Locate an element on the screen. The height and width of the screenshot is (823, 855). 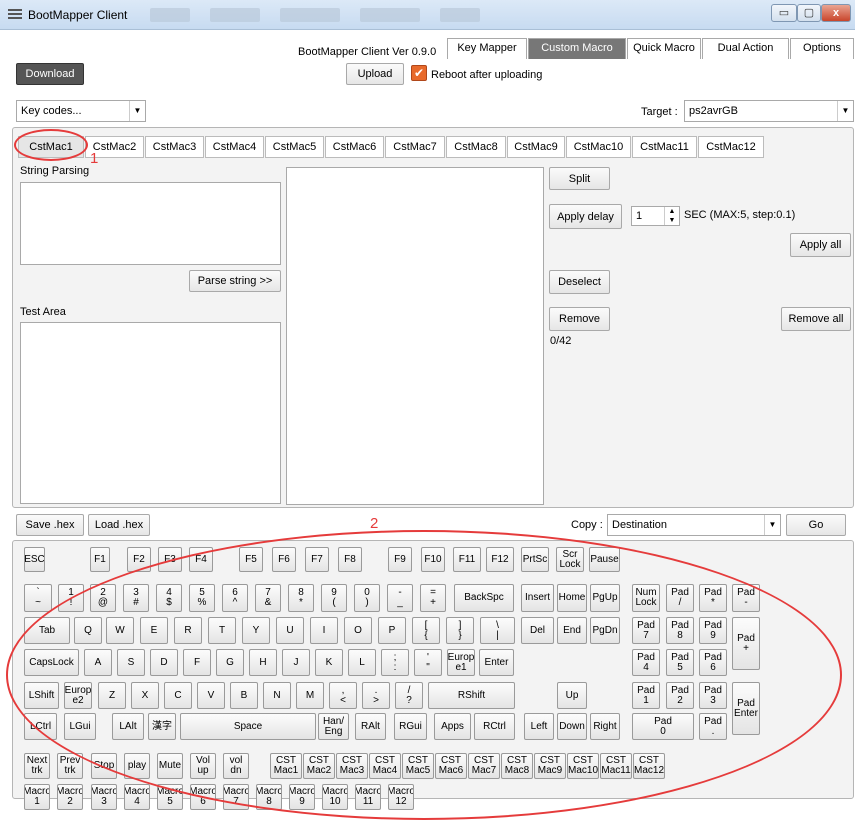
remove-all-button: Remove all is located at coordinates (816, 319).